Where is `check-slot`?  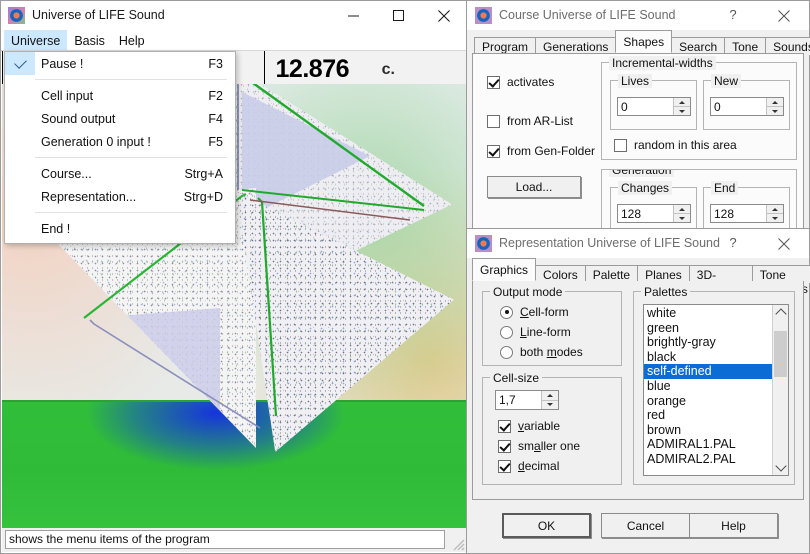 check-slot is located at coordinates (20, 196).